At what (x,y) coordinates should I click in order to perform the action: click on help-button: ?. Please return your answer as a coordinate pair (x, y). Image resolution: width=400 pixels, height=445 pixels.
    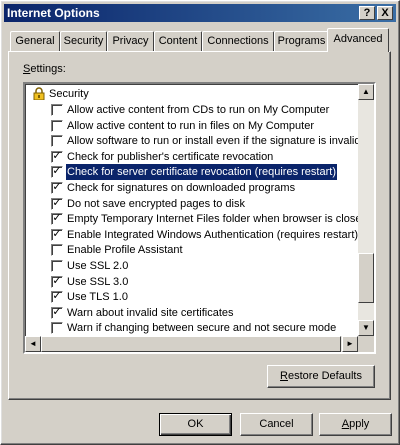
    Looking at the image, I should click on (367, 13).